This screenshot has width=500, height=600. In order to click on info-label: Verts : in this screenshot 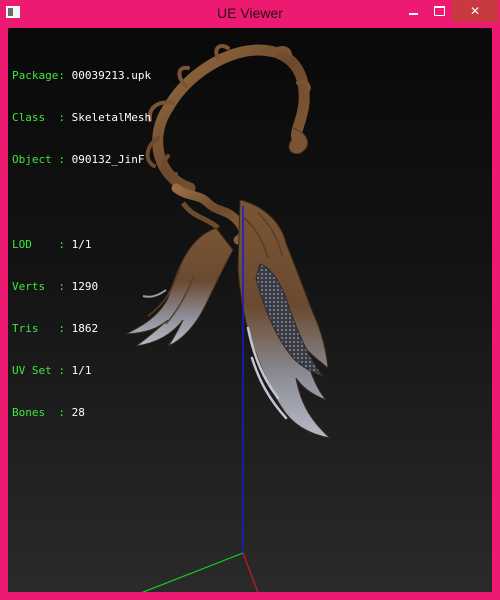, I will do `click(38, 286)`.